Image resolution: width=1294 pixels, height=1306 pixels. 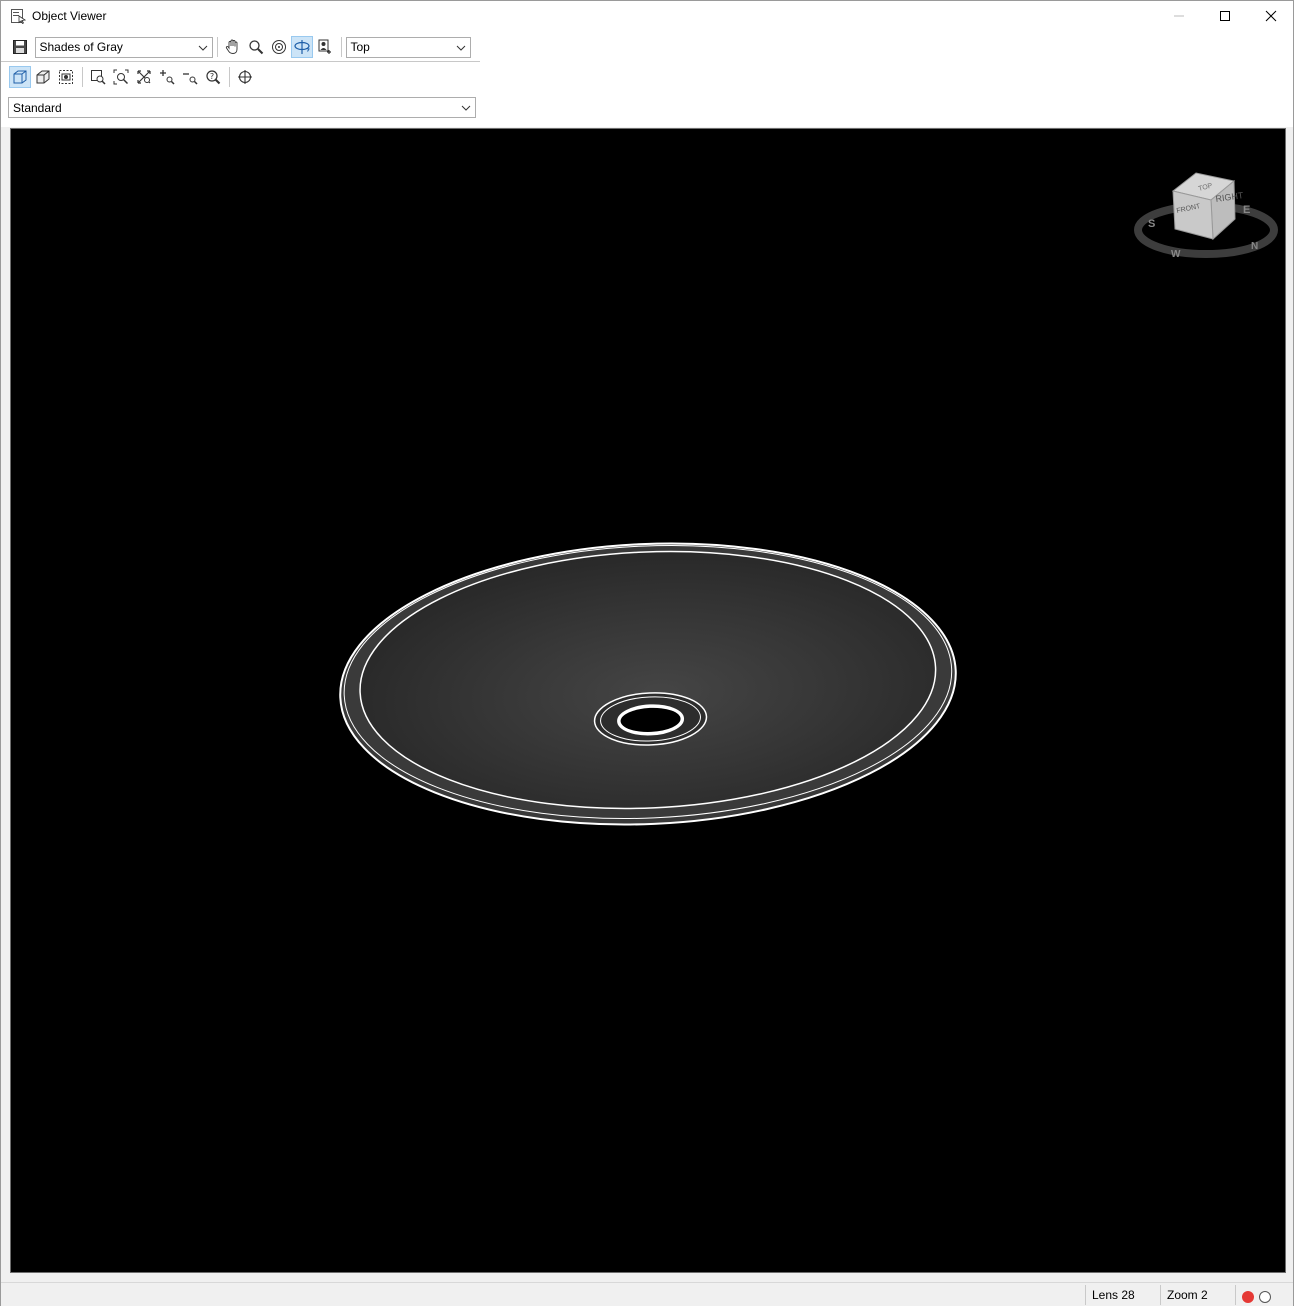 I want to click on hand-pan-icon, so click(x=231, y=46).